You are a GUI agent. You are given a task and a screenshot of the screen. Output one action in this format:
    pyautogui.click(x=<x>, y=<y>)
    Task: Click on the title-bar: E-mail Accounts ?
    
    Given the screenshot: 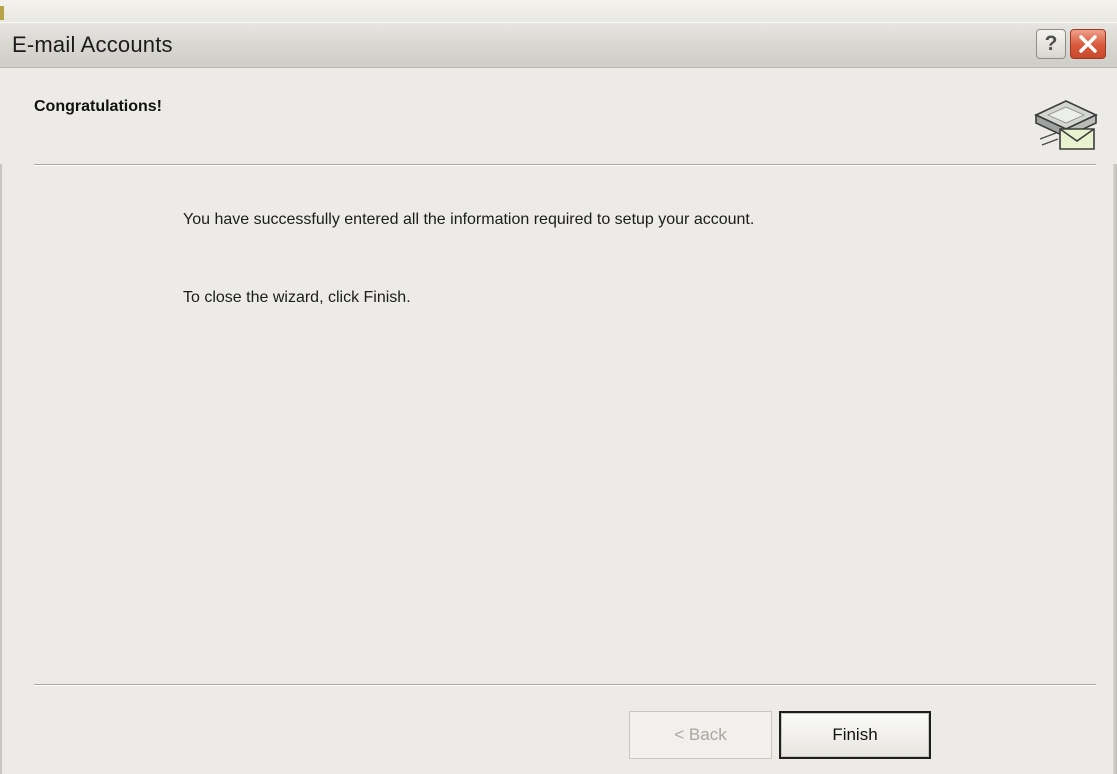 What is the action you would take?
    pyautogui.click(x=558, y=45)
    